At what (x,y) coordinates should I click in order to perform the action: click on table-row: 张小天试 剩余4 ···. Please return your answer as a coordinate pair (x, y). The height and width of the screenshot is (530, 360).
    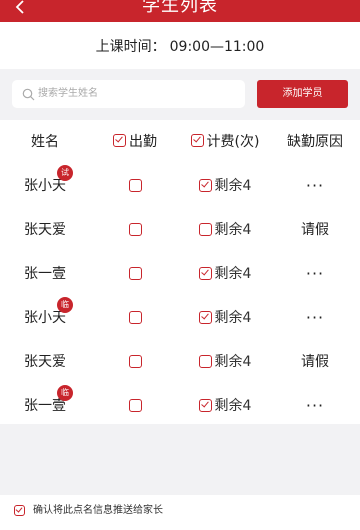
    Looking at the image, I should click on (180, 185).